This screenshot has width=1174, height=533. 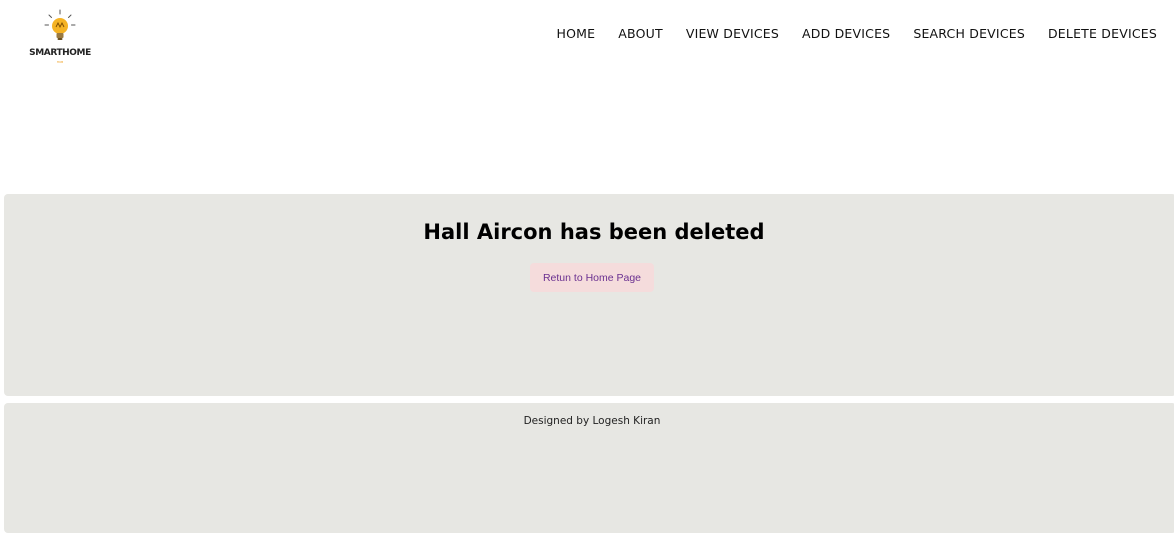 I want to click on logo-text: SMARTHOME, so click(x=60, y=53).